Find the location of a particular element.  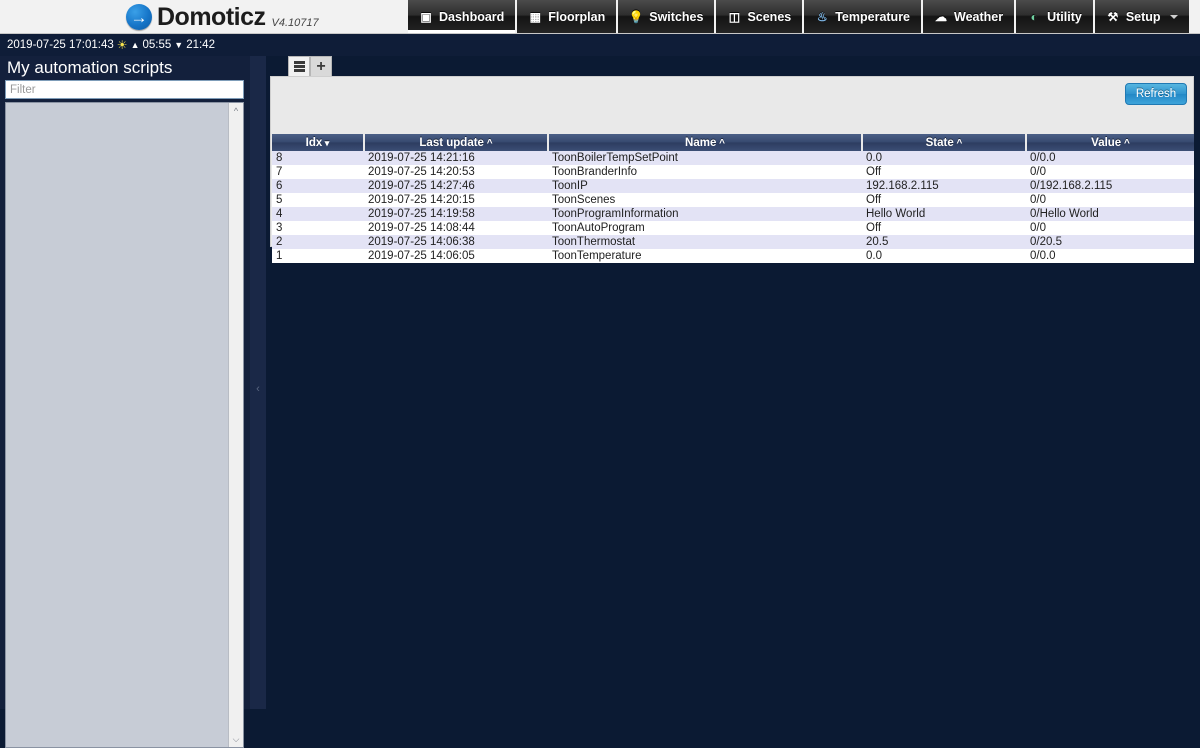

cell-idx: 6 is located at coordinates (279, 186).